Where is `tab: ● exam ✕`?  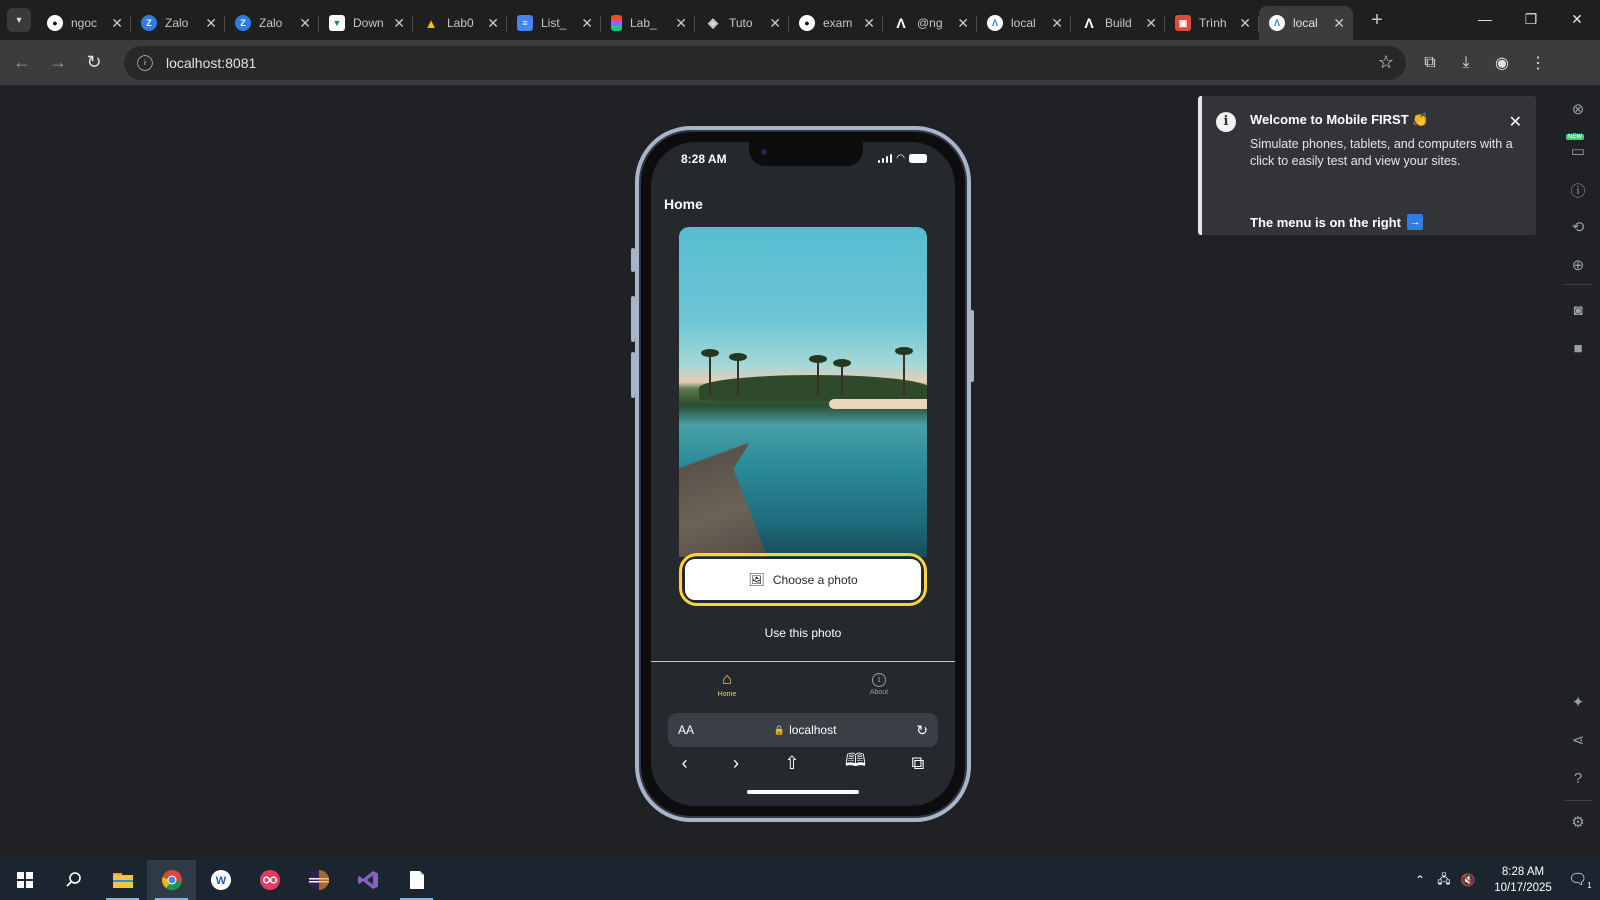 tab: ● exam ✕ is located at coordinates (836, 23).